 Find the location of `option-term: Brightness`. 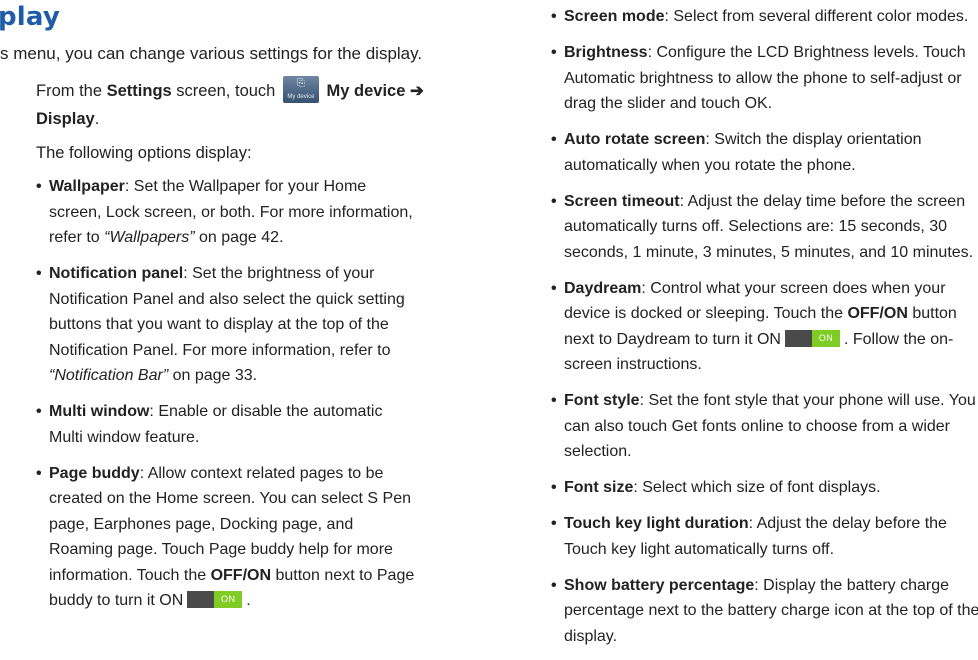

option-term: Brightness is located at coordinates (606, 52).